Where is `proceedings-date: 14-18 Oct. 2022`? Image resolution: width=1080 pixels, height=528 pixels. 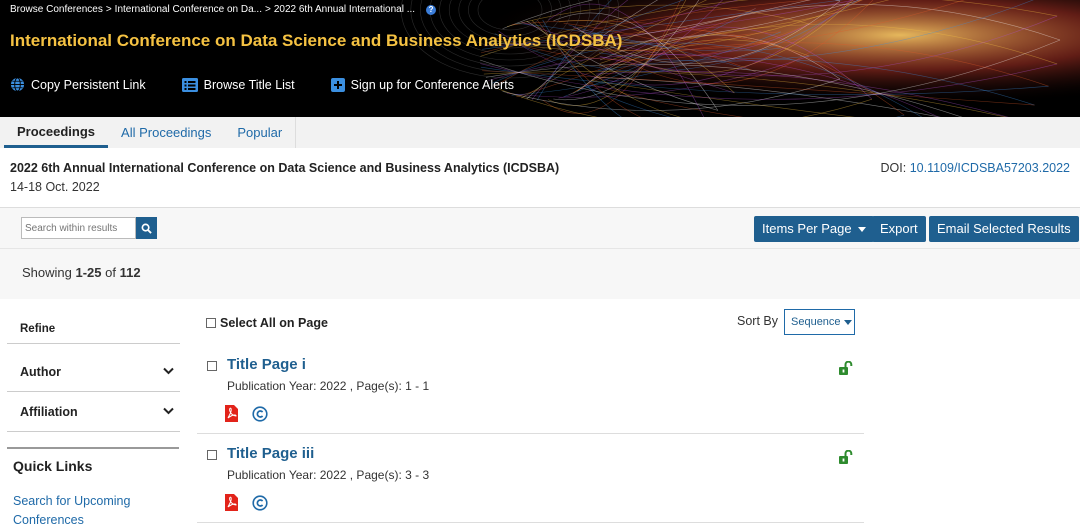
proceedings-date: 14-18 Oct. 2022 is located at coordinates (55, 187).